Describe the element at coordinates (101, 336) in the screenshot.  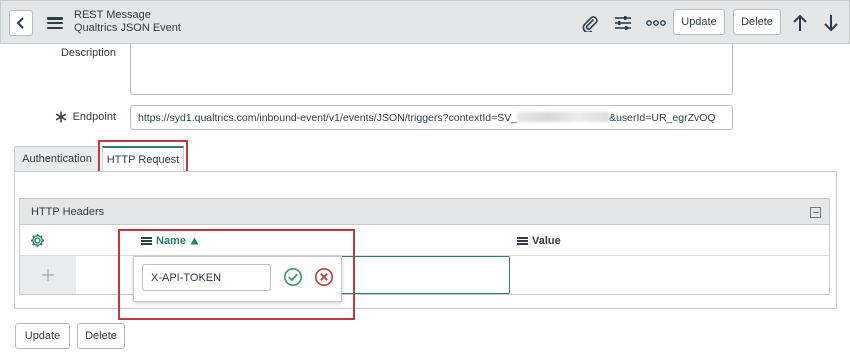
I see `footer-delete-button: Delete` at that location.